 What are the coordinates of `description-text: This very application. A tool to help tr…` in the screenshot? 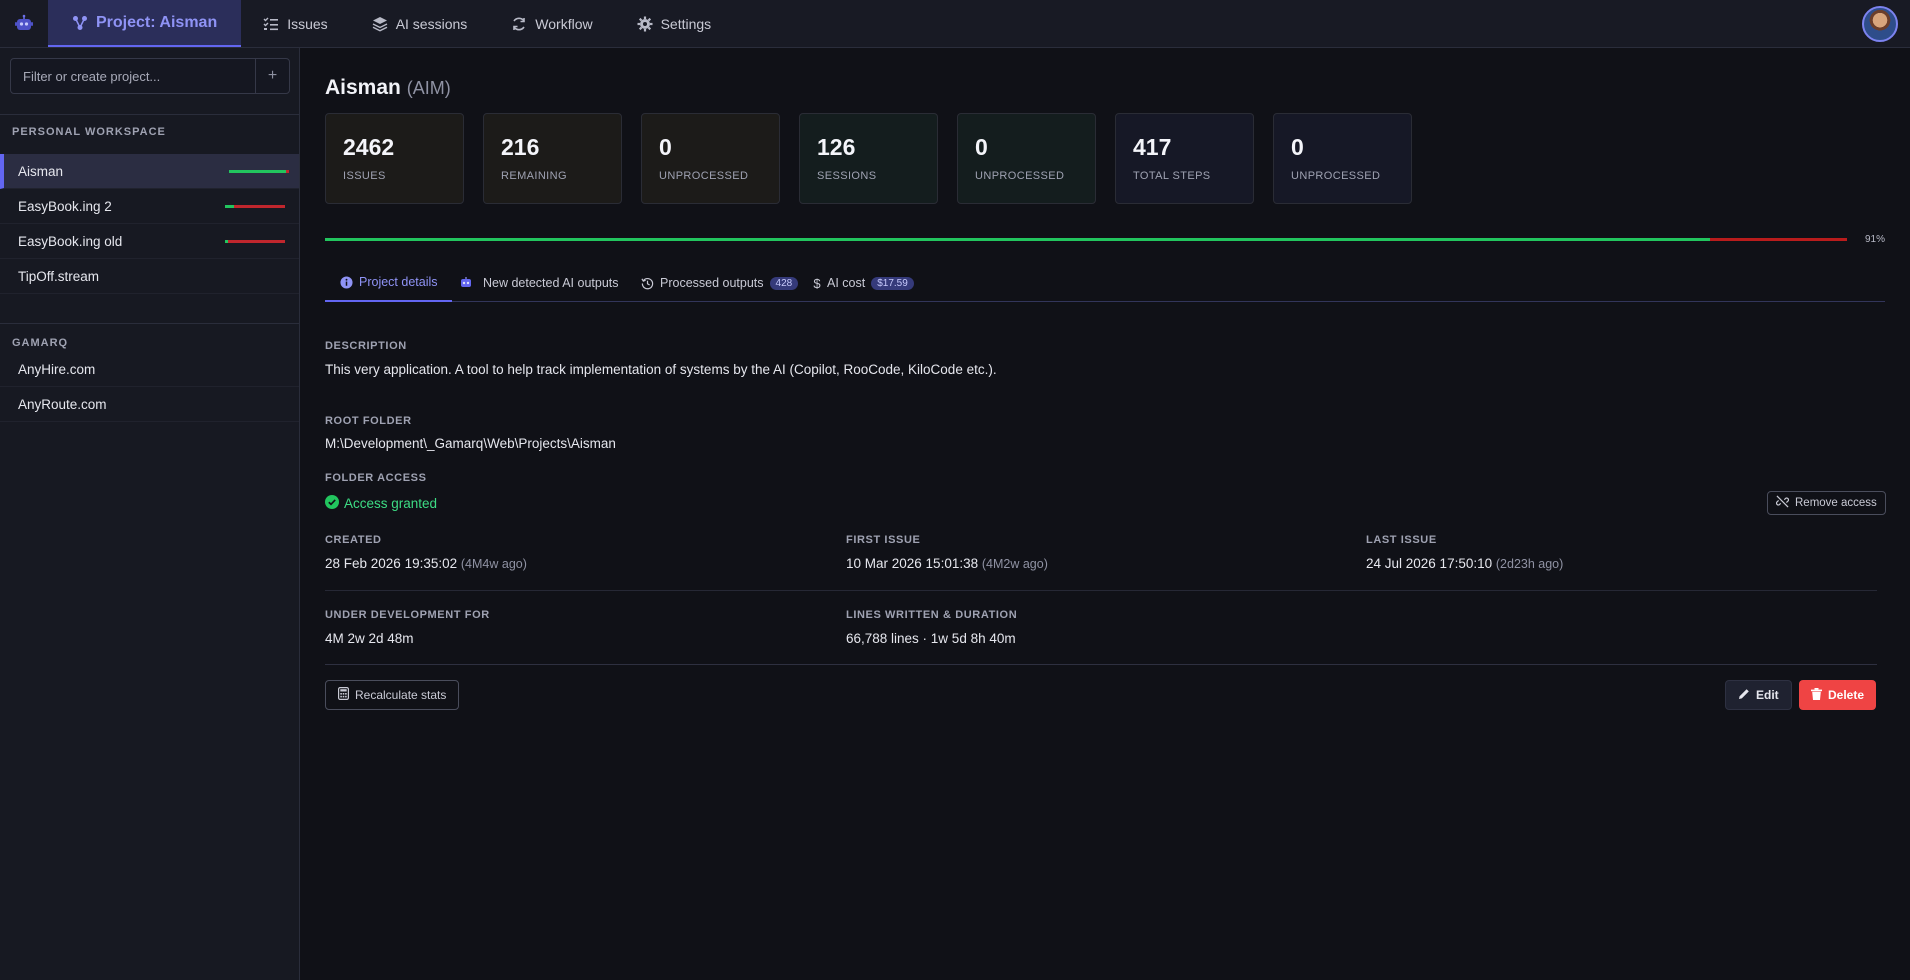 It's located at (661, 369).